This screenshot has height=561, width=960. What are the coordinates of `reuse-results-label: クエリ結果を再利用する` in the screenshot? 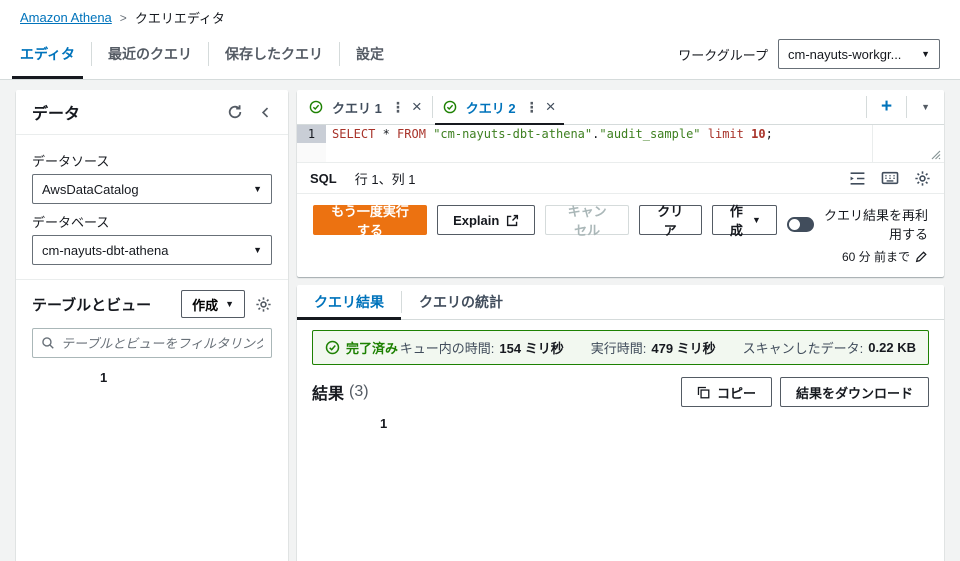 It's located at (875, 225).